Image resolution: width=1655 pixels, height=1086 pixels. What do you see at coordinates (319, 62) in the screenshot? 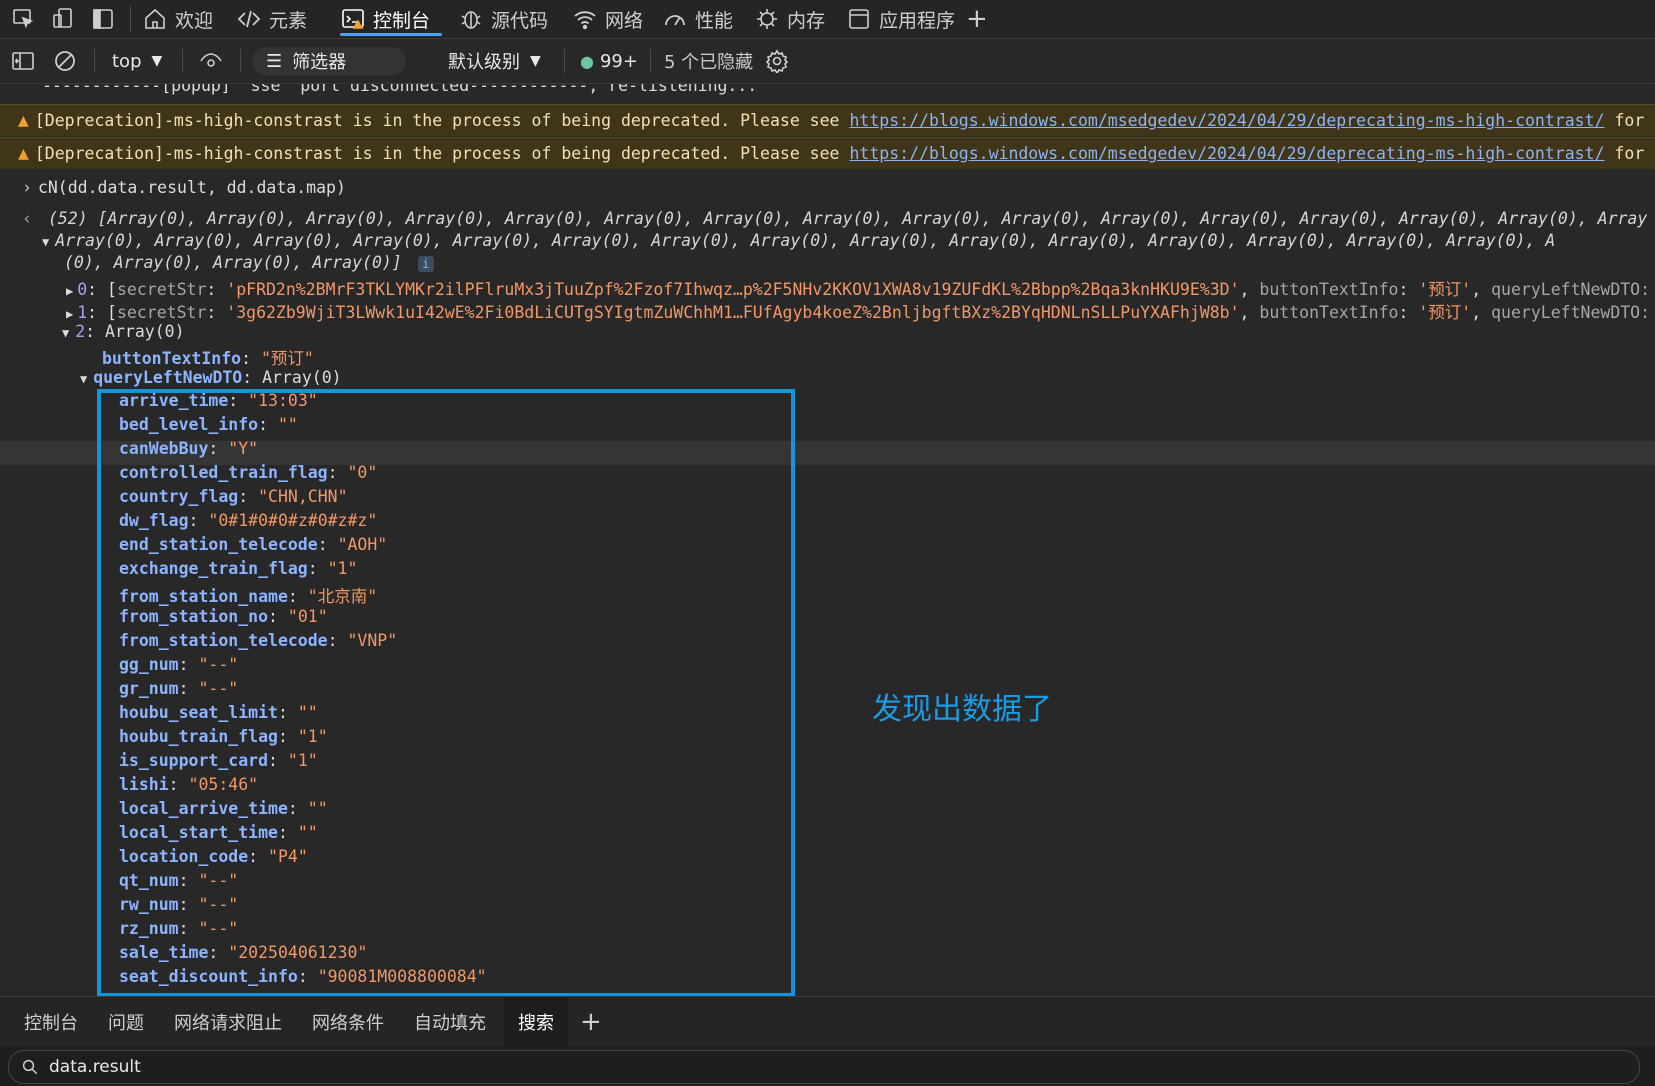
I see `filter-placeholder: 筛选器` at bounding box center [319, 62].